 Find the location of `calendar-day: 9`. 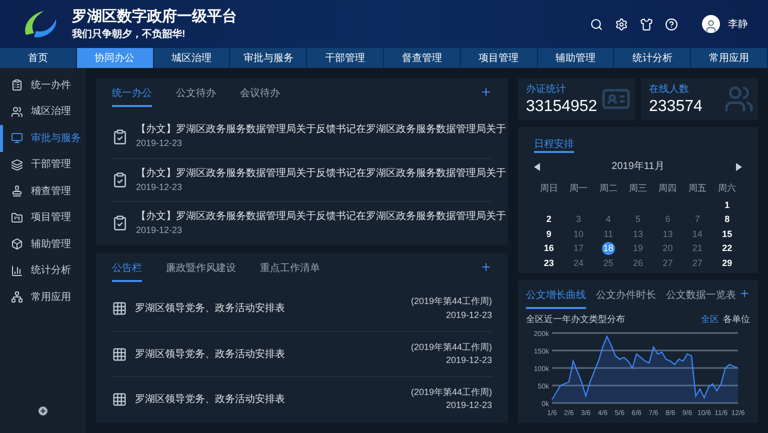

calendar-day: 9 is located at coordinates (549, 234).